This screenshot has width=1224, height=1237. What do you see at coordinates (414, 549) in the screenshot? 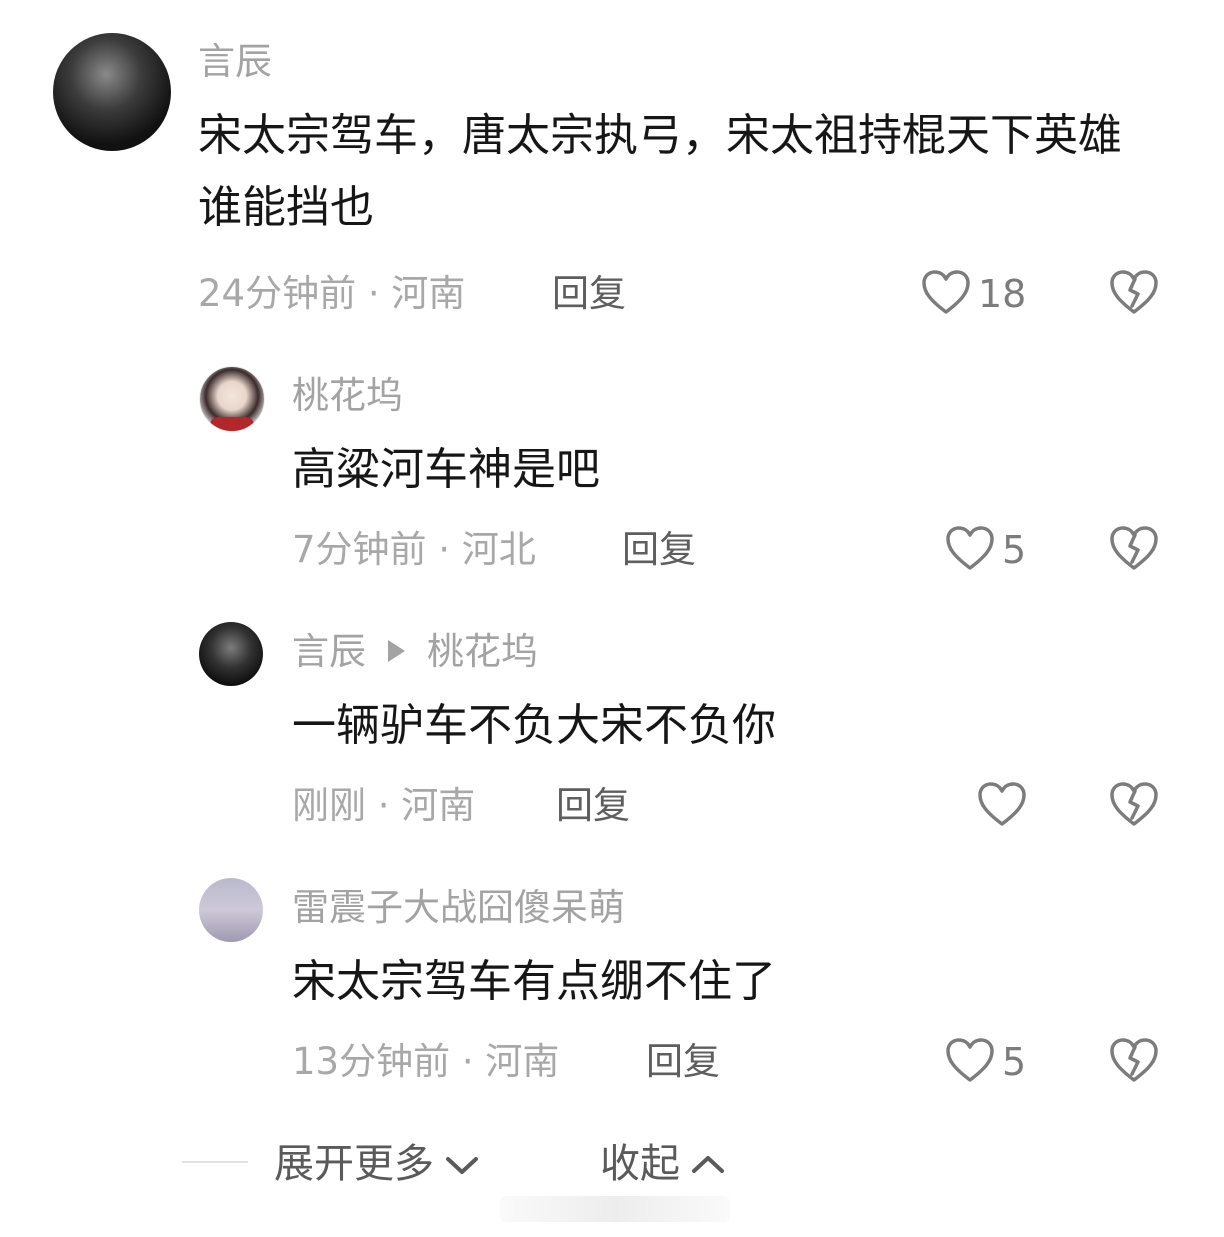
I see `comment-meta: 7分钟前 · 河北` at bounding box center [414, 549].